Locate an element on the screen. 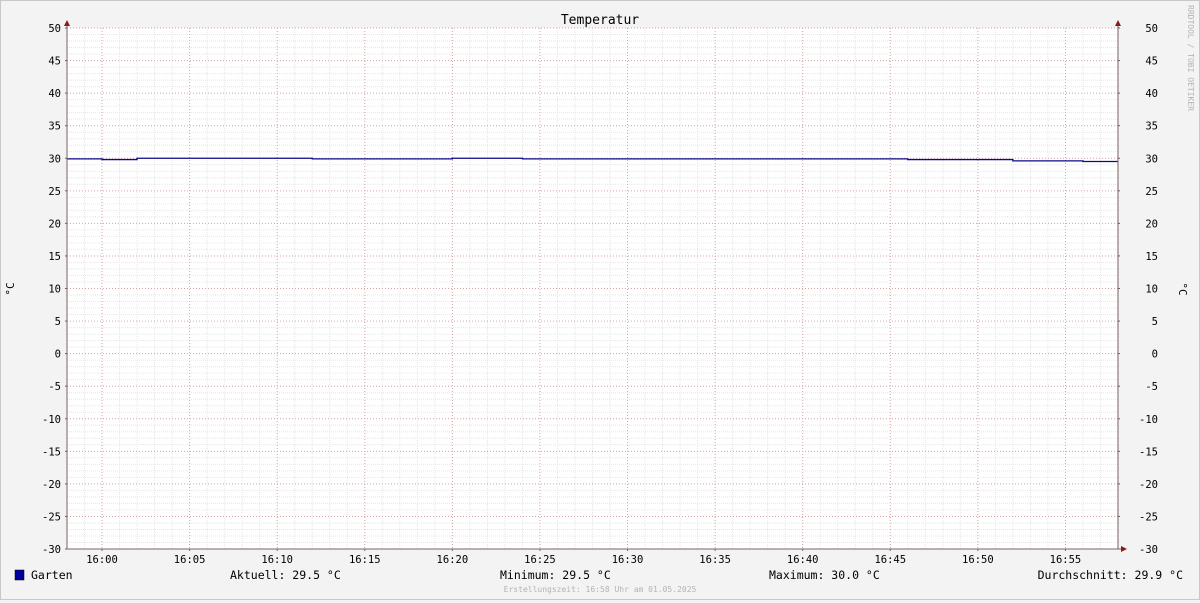 The width and height of the screenshot is (1200, 603). y-tick-label-left: 20 is located at coordinates (54, 224).